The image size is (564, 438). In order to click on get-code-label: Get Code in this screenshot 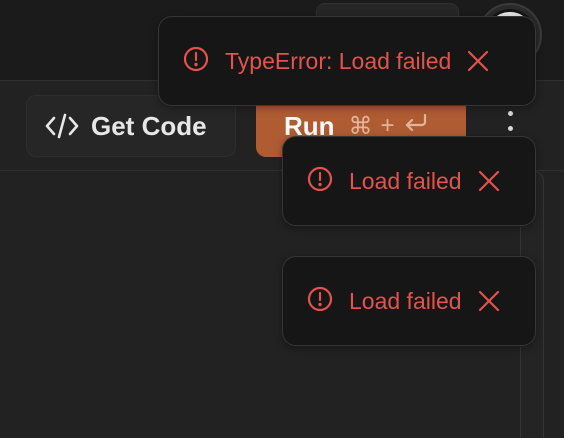, I will do `click(149, 125)`.